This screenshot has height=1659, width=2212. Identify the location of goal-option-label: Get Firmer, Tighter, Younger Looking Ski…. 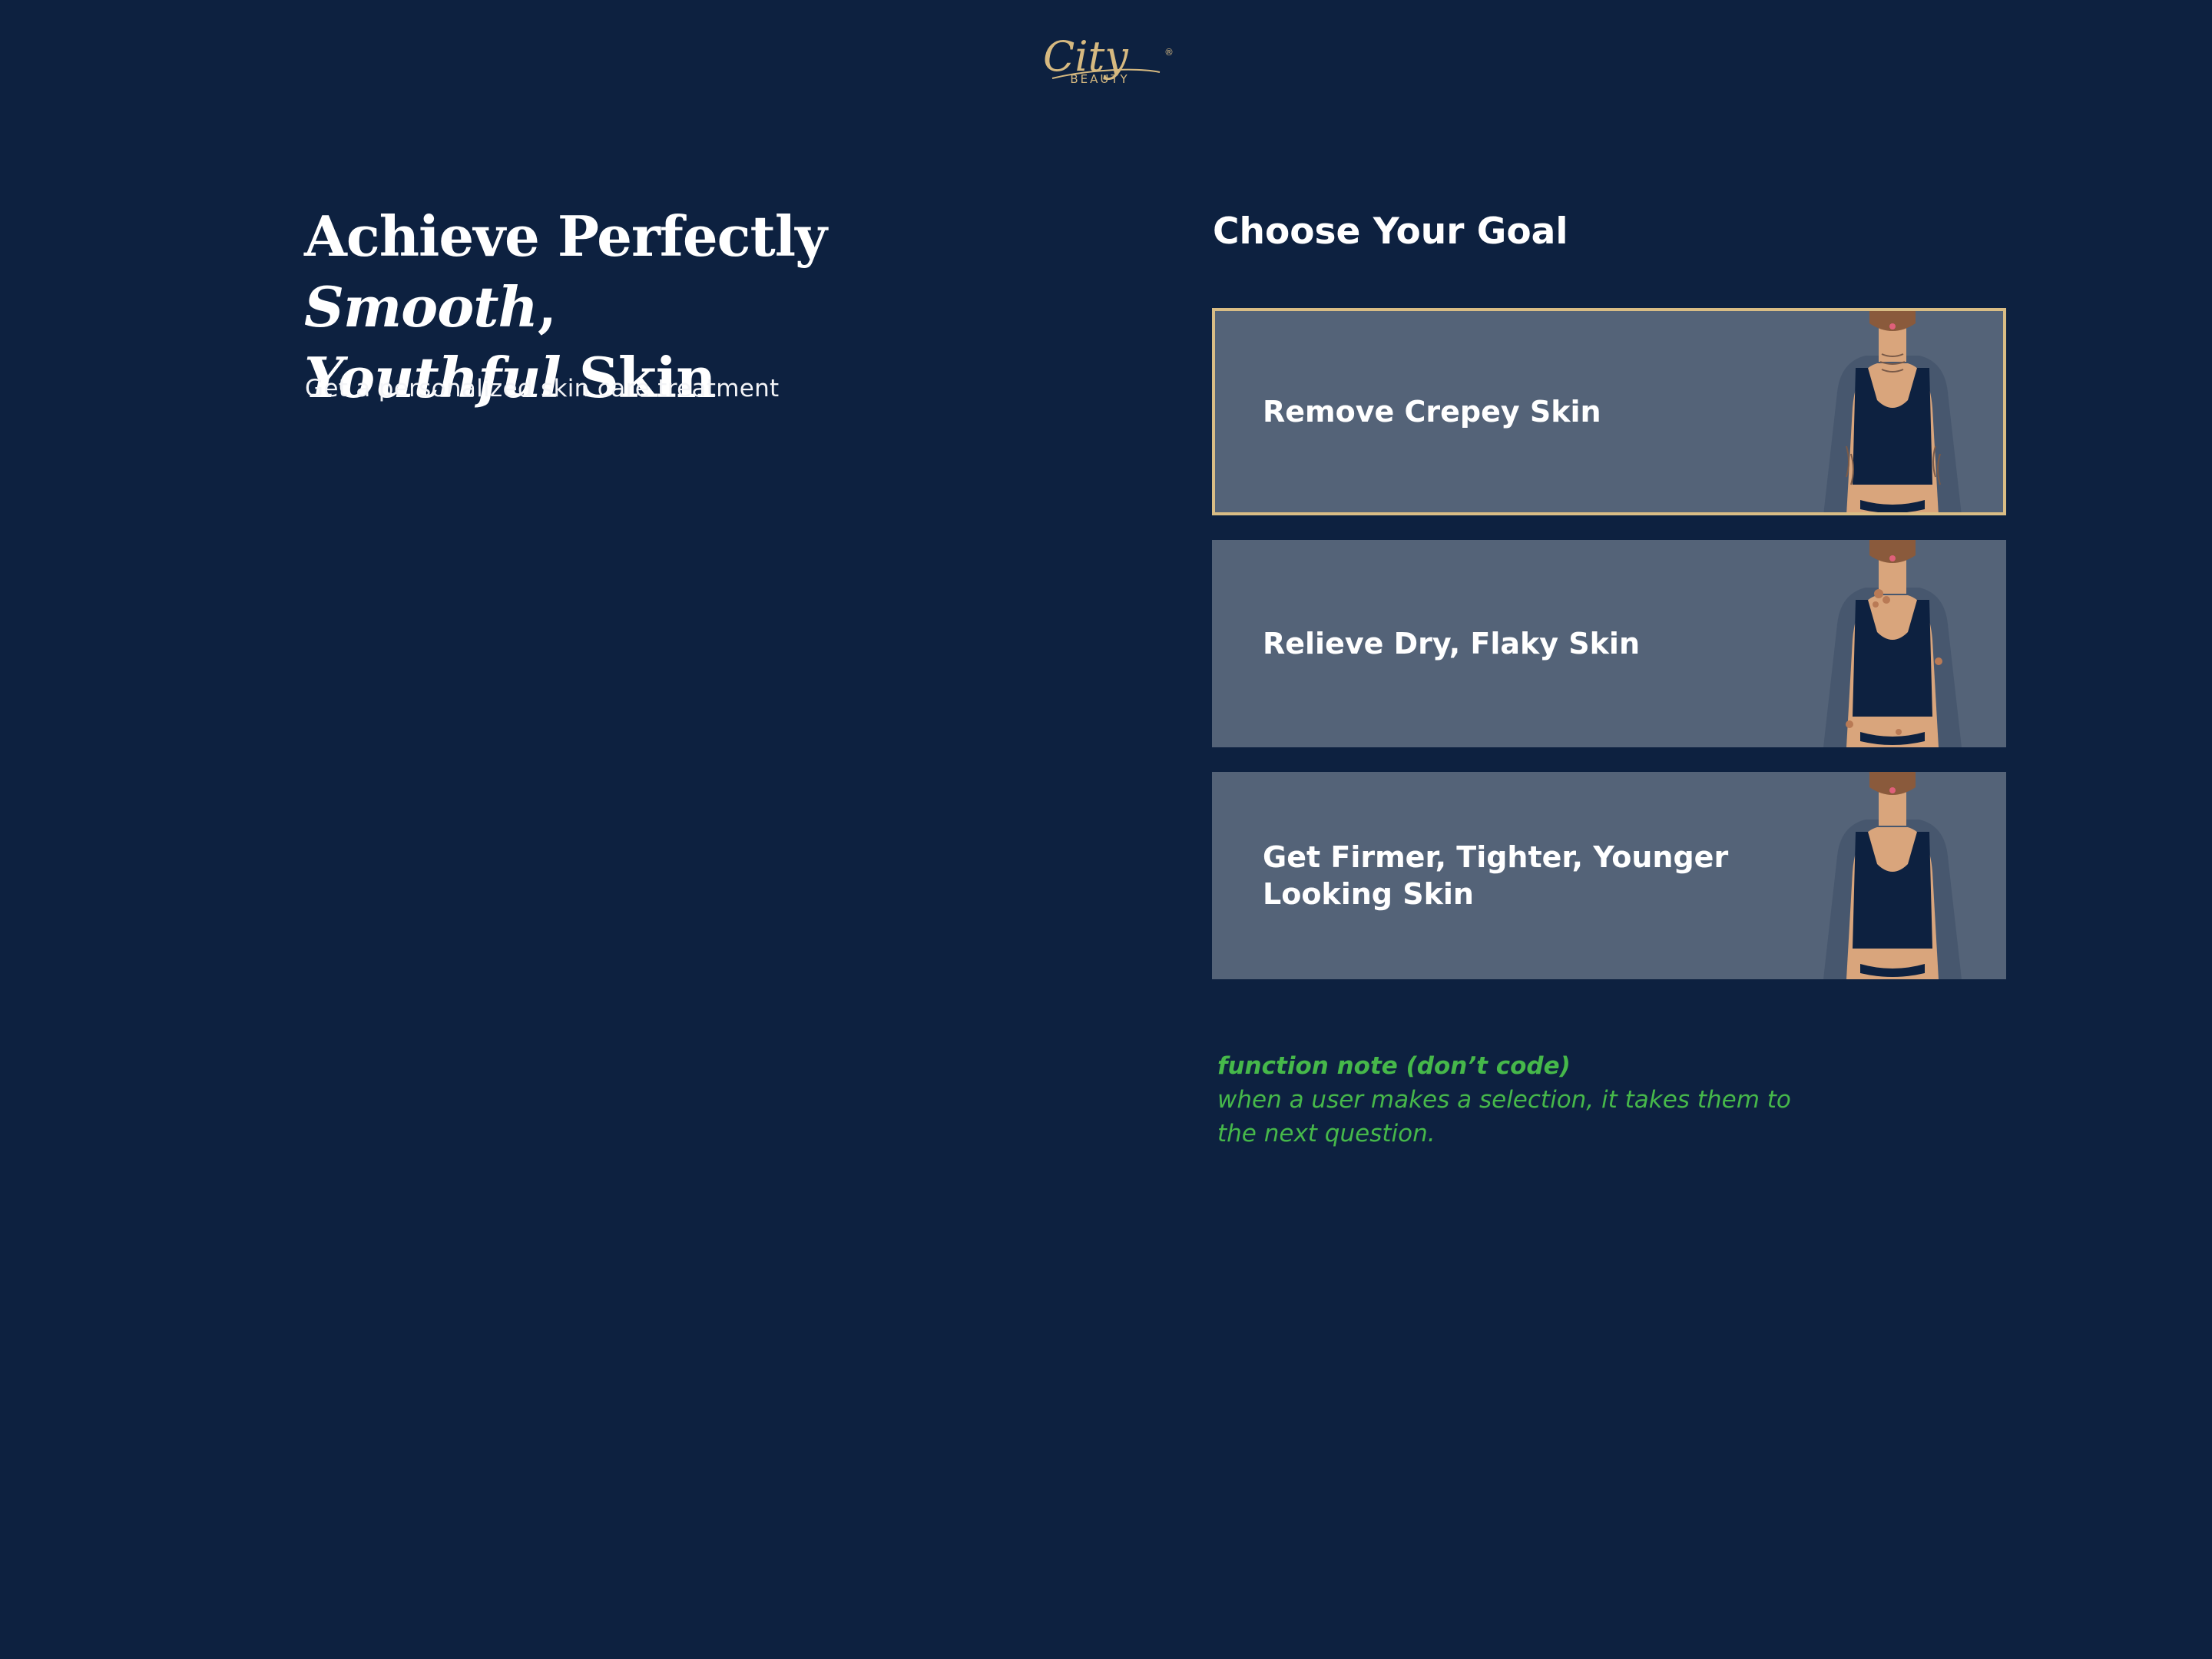
(1496, 875).